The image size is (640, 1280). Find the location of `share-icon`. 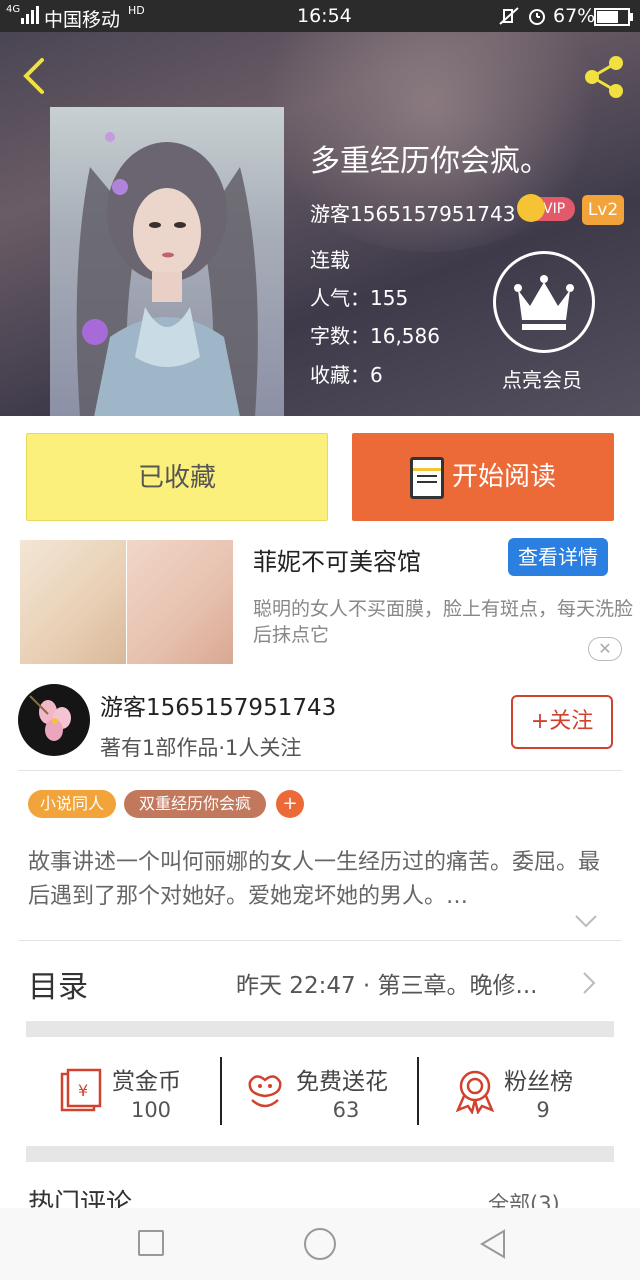

share-icon is located at coordinates (605, 77).